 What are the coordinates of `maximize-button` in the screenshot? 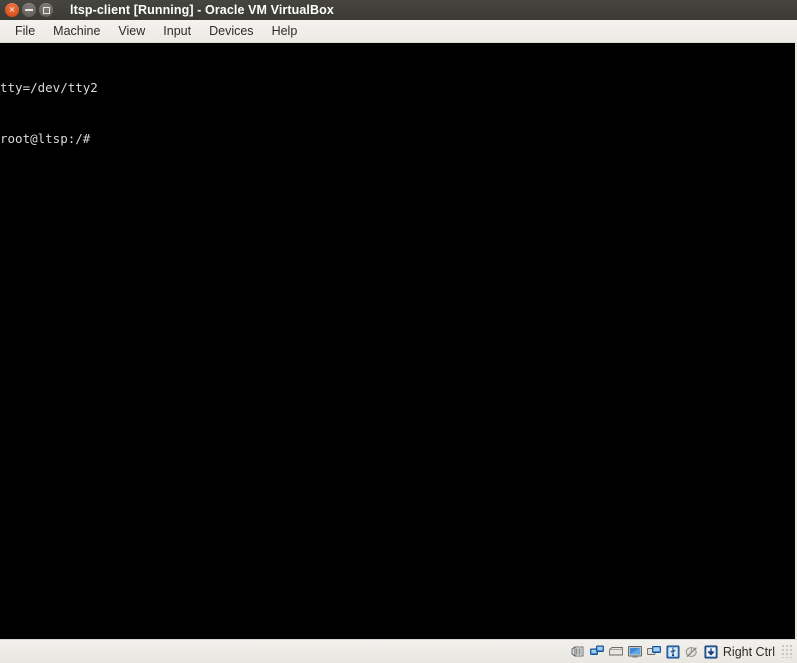 It's located at (46, 10).